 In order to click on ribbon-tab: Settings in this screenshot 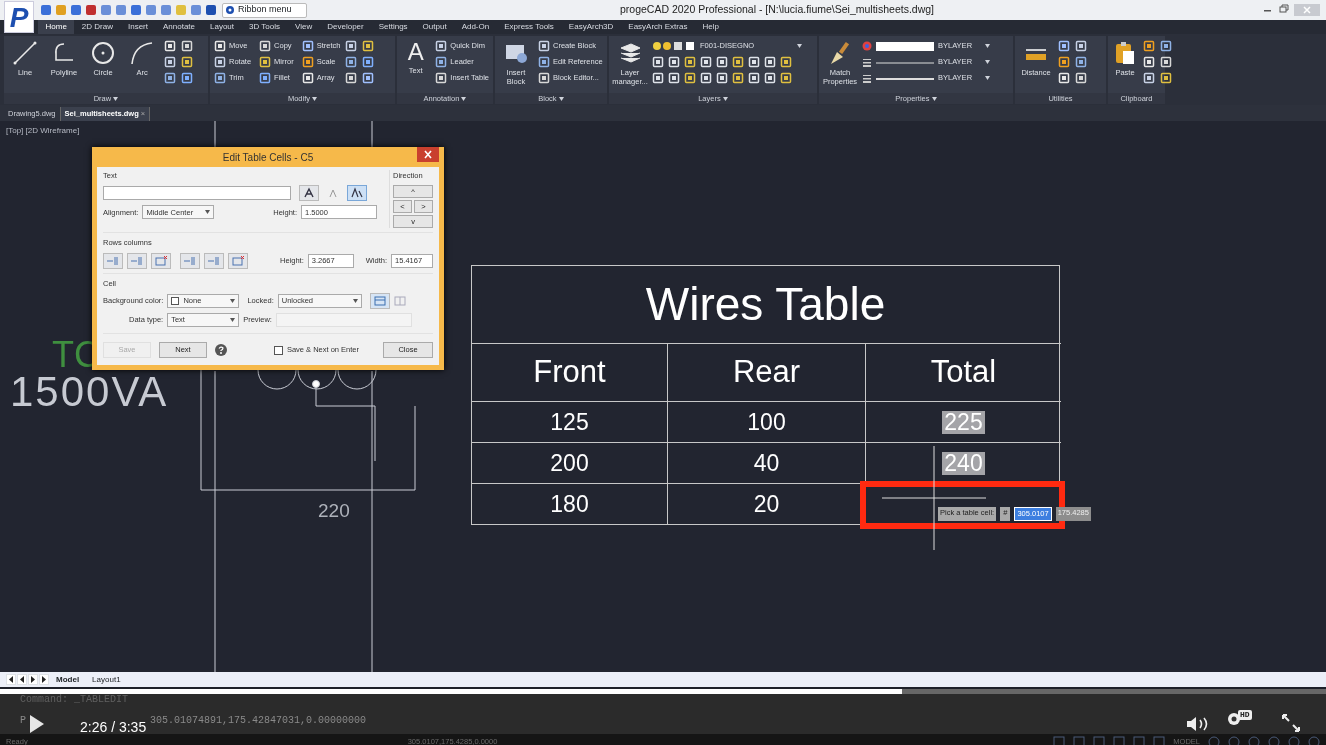, I will do `click(393, 27)`.